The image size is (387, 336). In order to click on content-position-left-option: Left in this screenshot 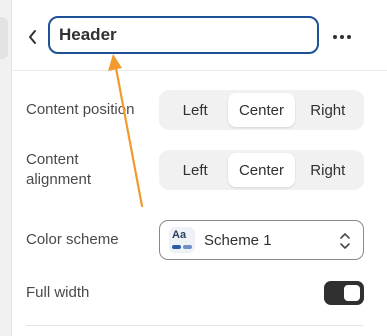, I will do `click(195, 110)`.